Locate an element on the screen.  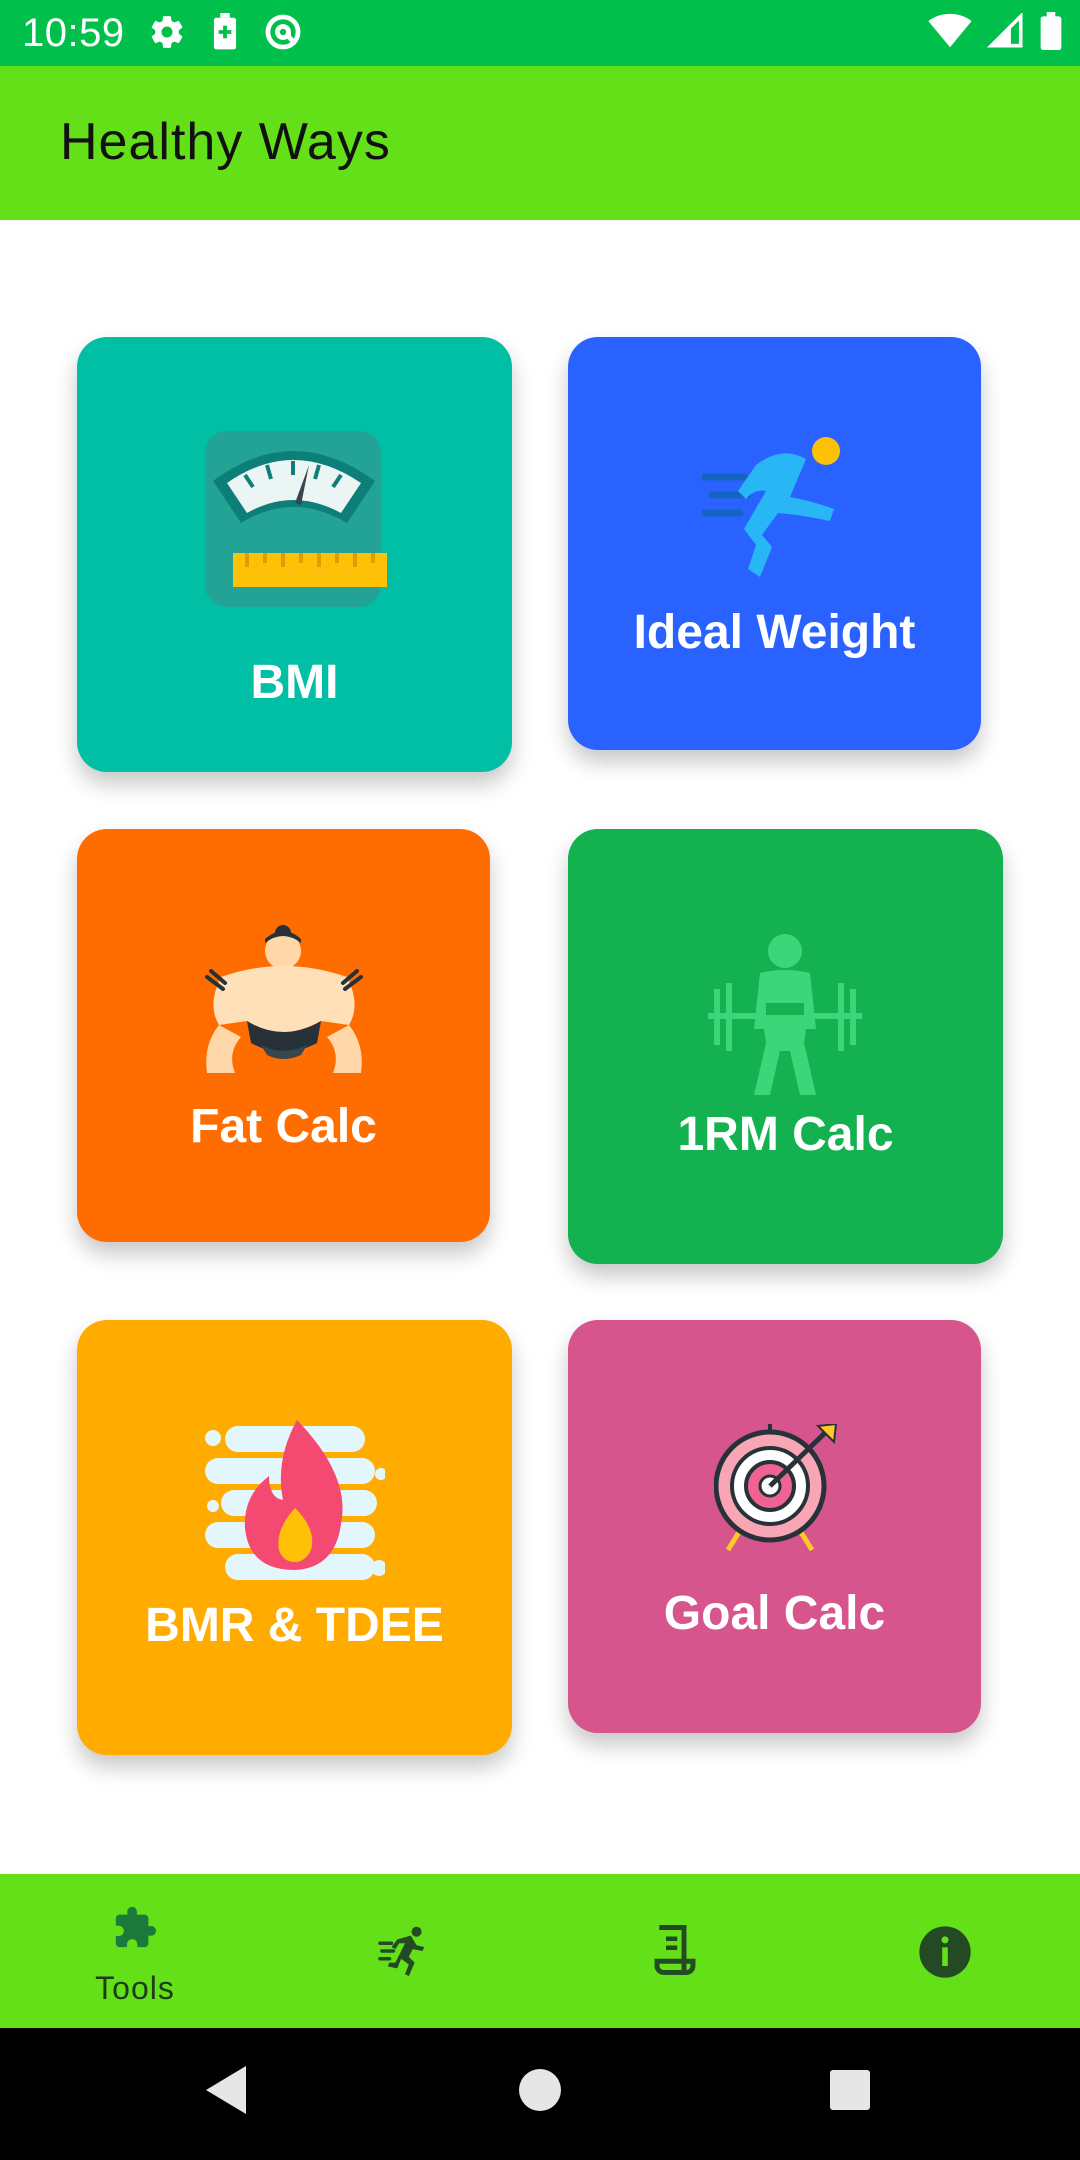
ideal-weight-card: Ideal Weight is located at coordinates (774, 543).